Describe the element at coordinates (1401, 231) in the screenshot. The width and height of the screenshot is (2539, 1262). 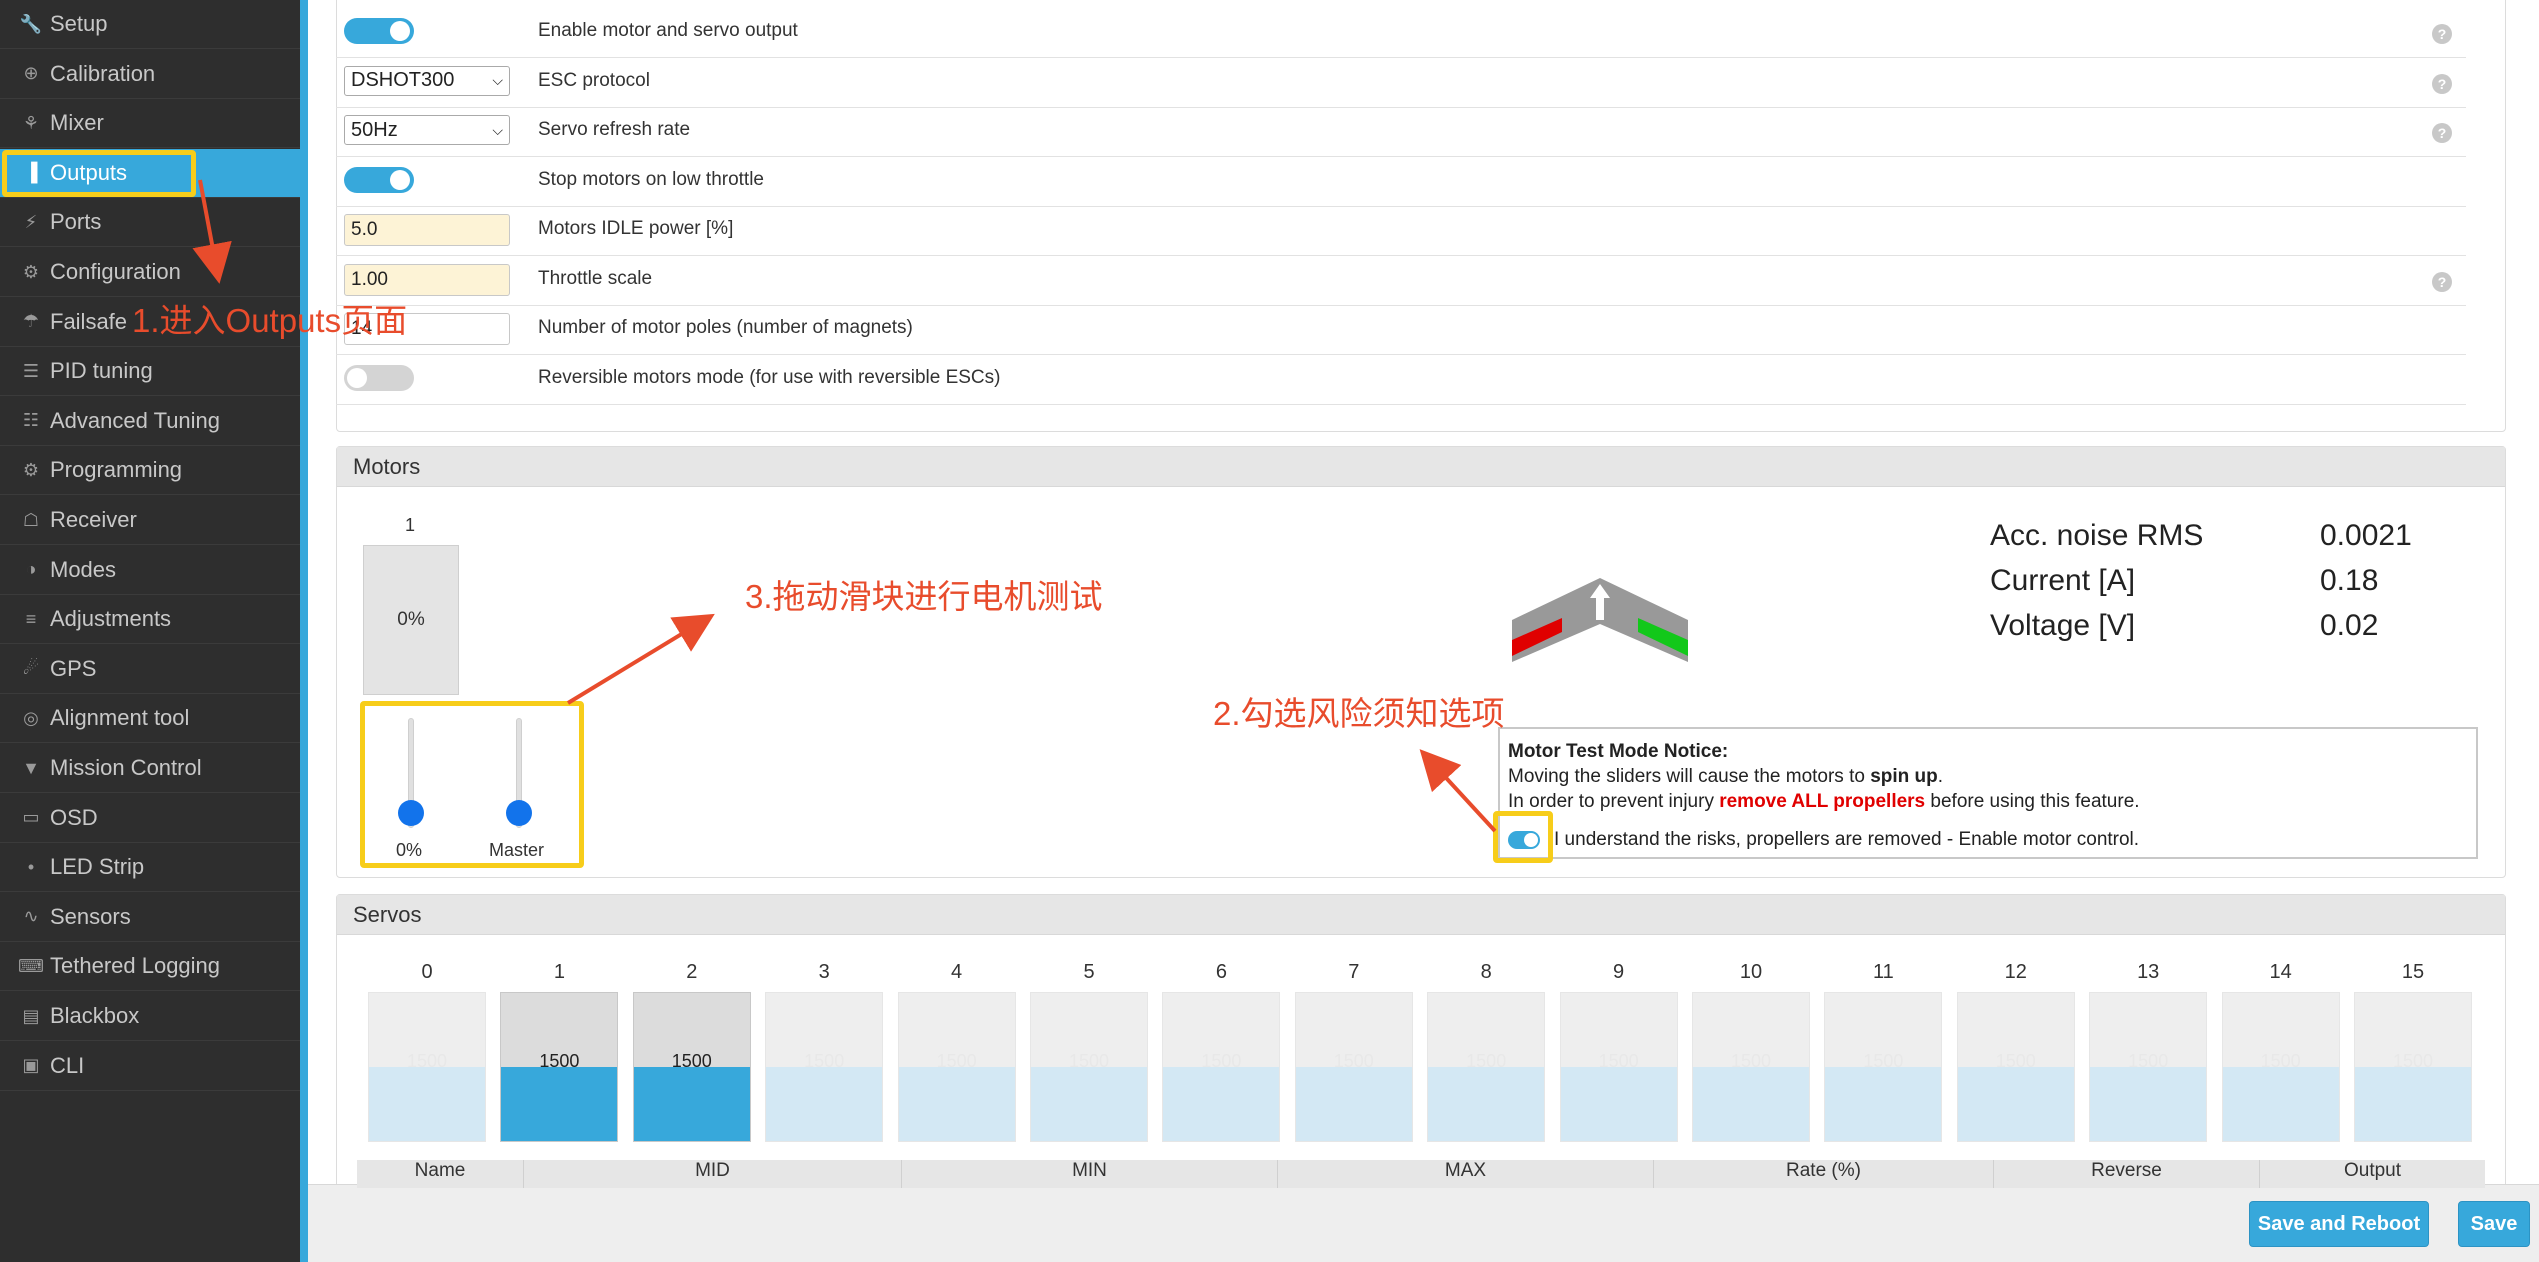
I see `config-row: 5.0 Motors IDLE power [%]` at that location.